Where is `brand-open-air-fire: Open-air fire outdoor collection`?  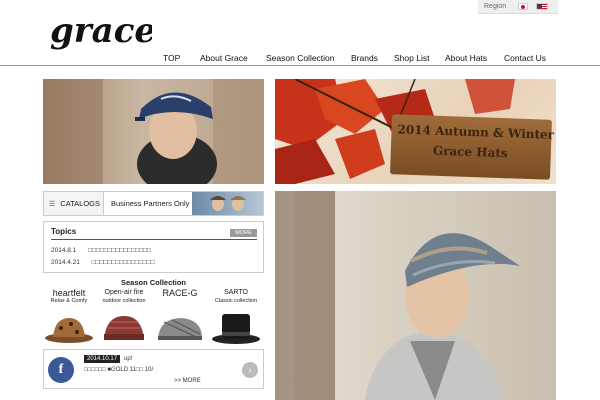
brand-open-air-fire: Open-air fire outdoor collection is located at coordinates (124, 317).